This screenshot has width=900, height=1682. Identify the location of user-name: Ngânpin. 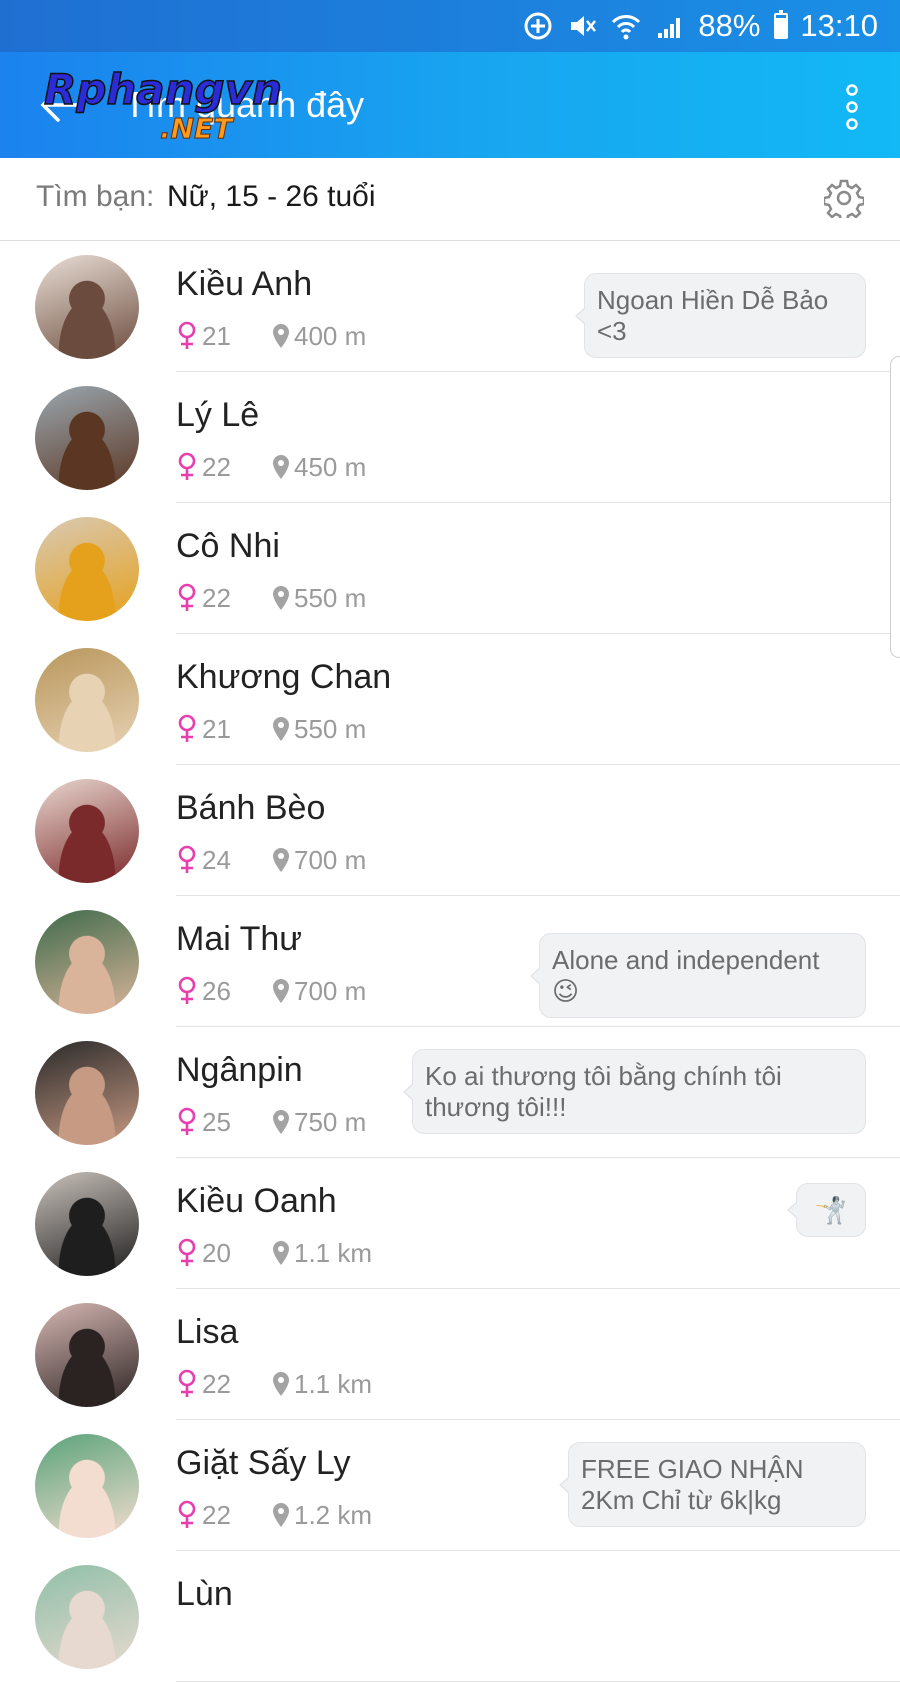
(239, 1070).